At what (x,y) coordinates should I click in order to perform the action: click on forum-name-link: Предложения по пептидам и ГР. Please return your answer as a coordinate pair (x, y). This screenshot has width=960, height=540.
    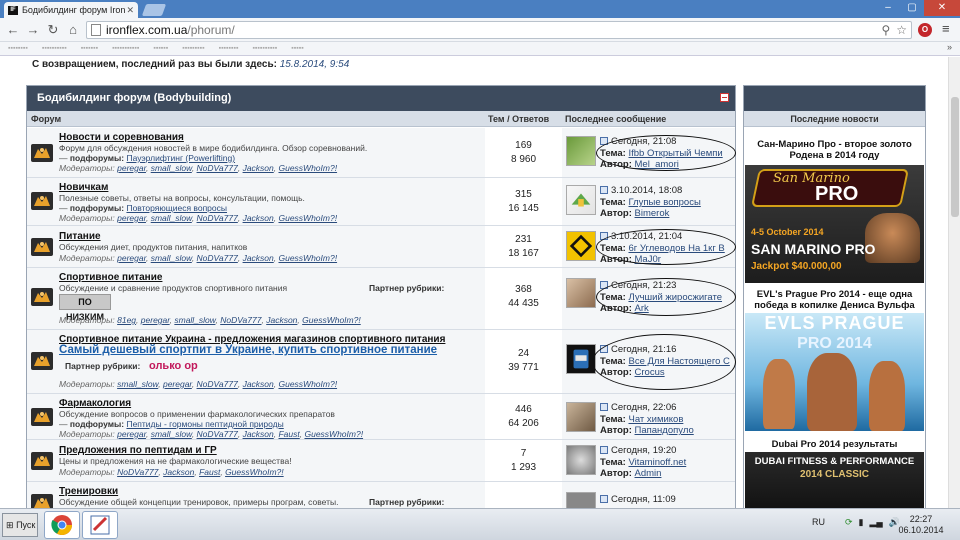
    Looking at the image, I should click on (138, 450).